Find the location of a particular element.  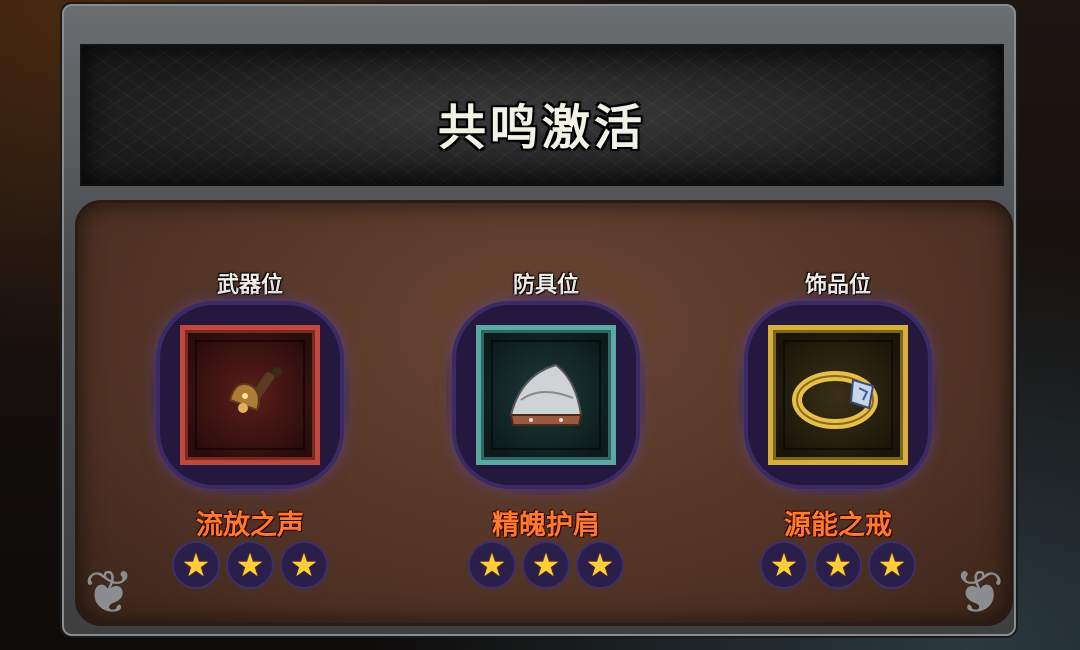

corner-ornament-right-icon: ❦ is located at coordinates (978, 593).